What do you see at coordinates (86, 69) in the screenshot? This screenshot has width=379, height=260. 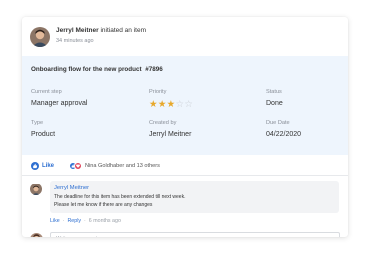 I see `item-title-text: Onboarding flow for the new product` at bounding box center [86, 69].